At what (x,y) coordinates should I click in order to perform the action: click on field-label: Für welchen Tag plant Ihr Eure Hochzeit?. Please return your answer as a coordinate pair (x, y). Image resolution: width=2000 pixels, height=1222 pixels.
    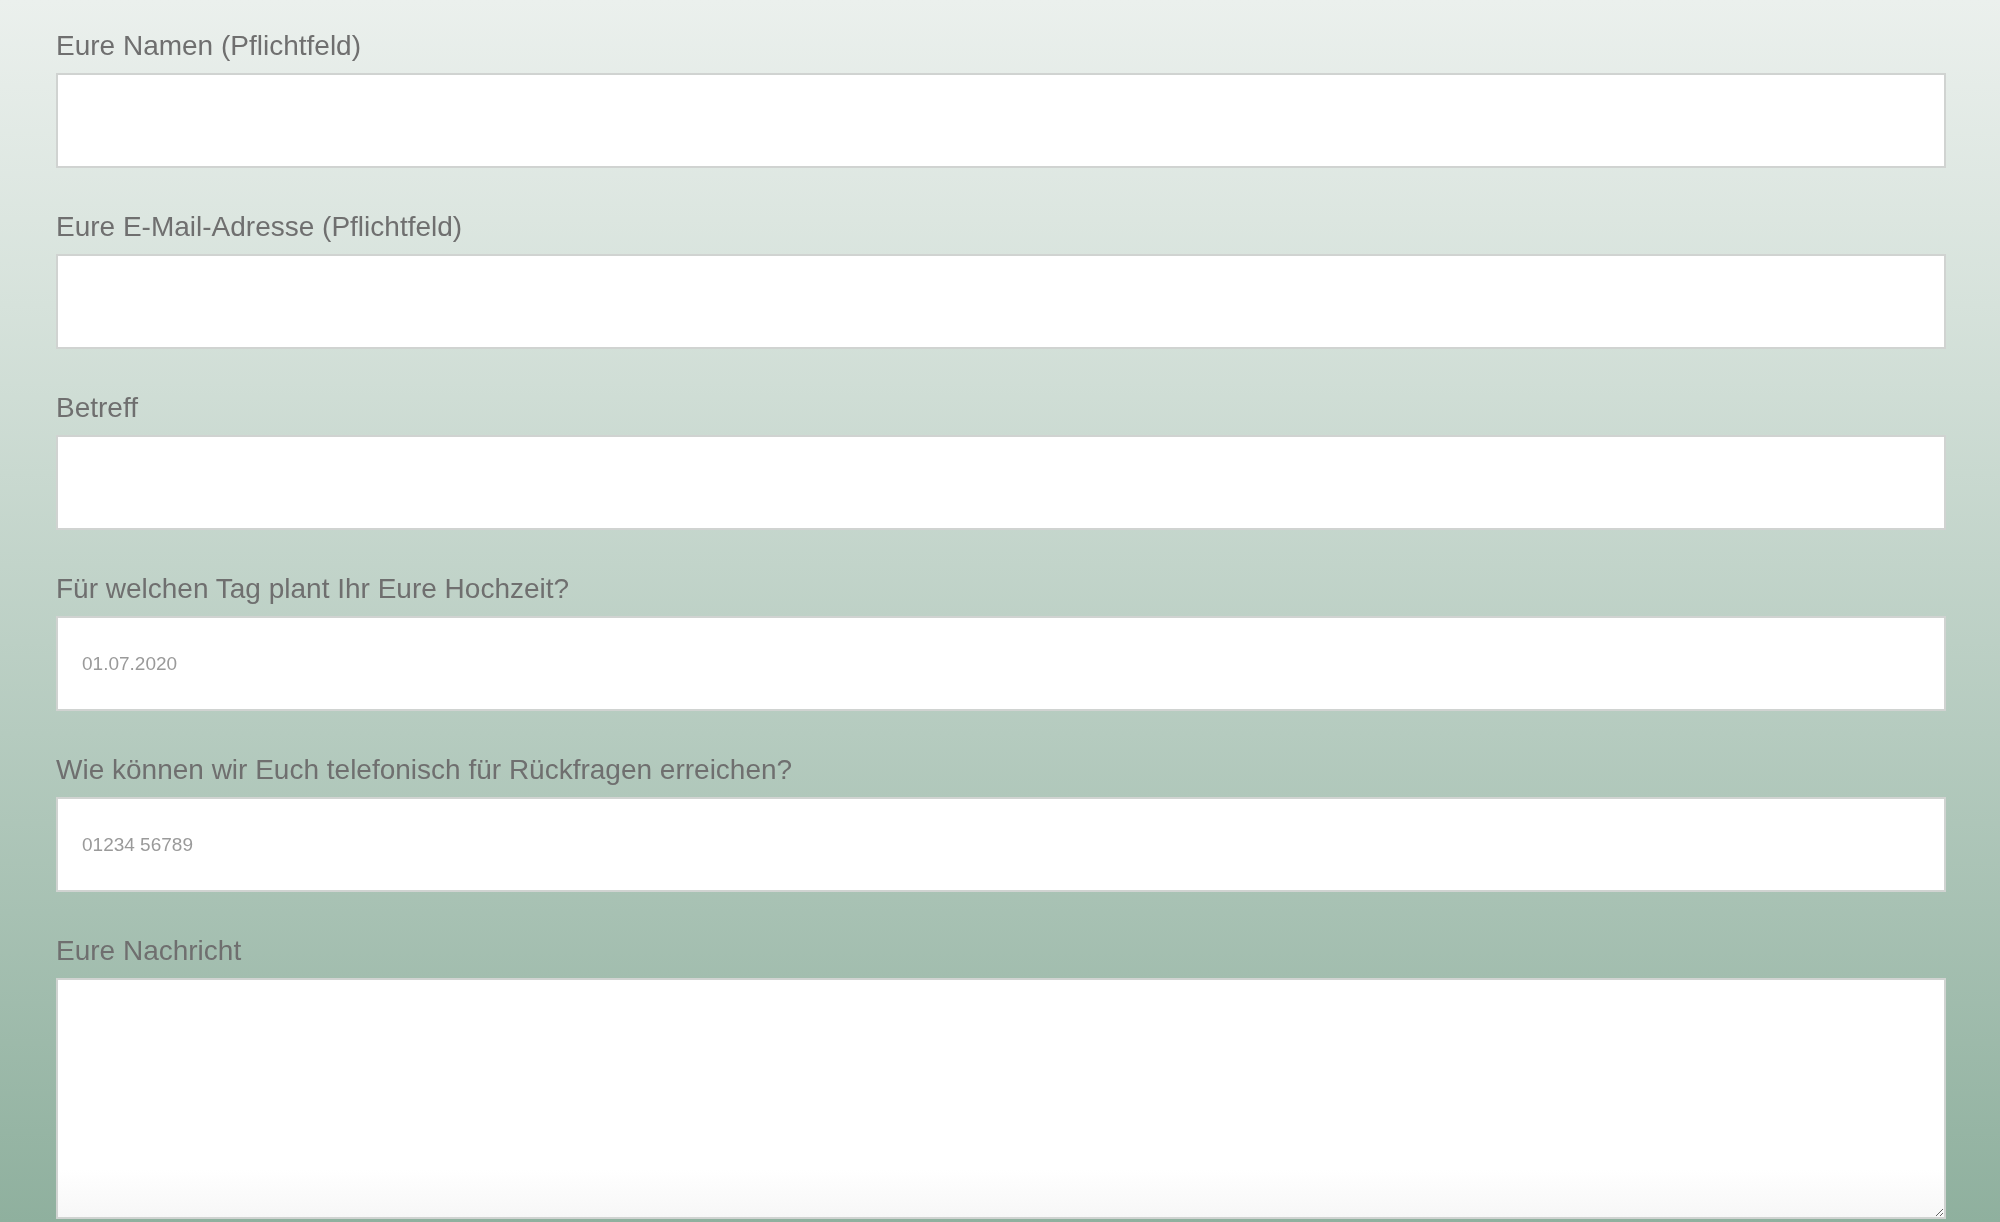
    Looking at the image, I should click on (313, 589).